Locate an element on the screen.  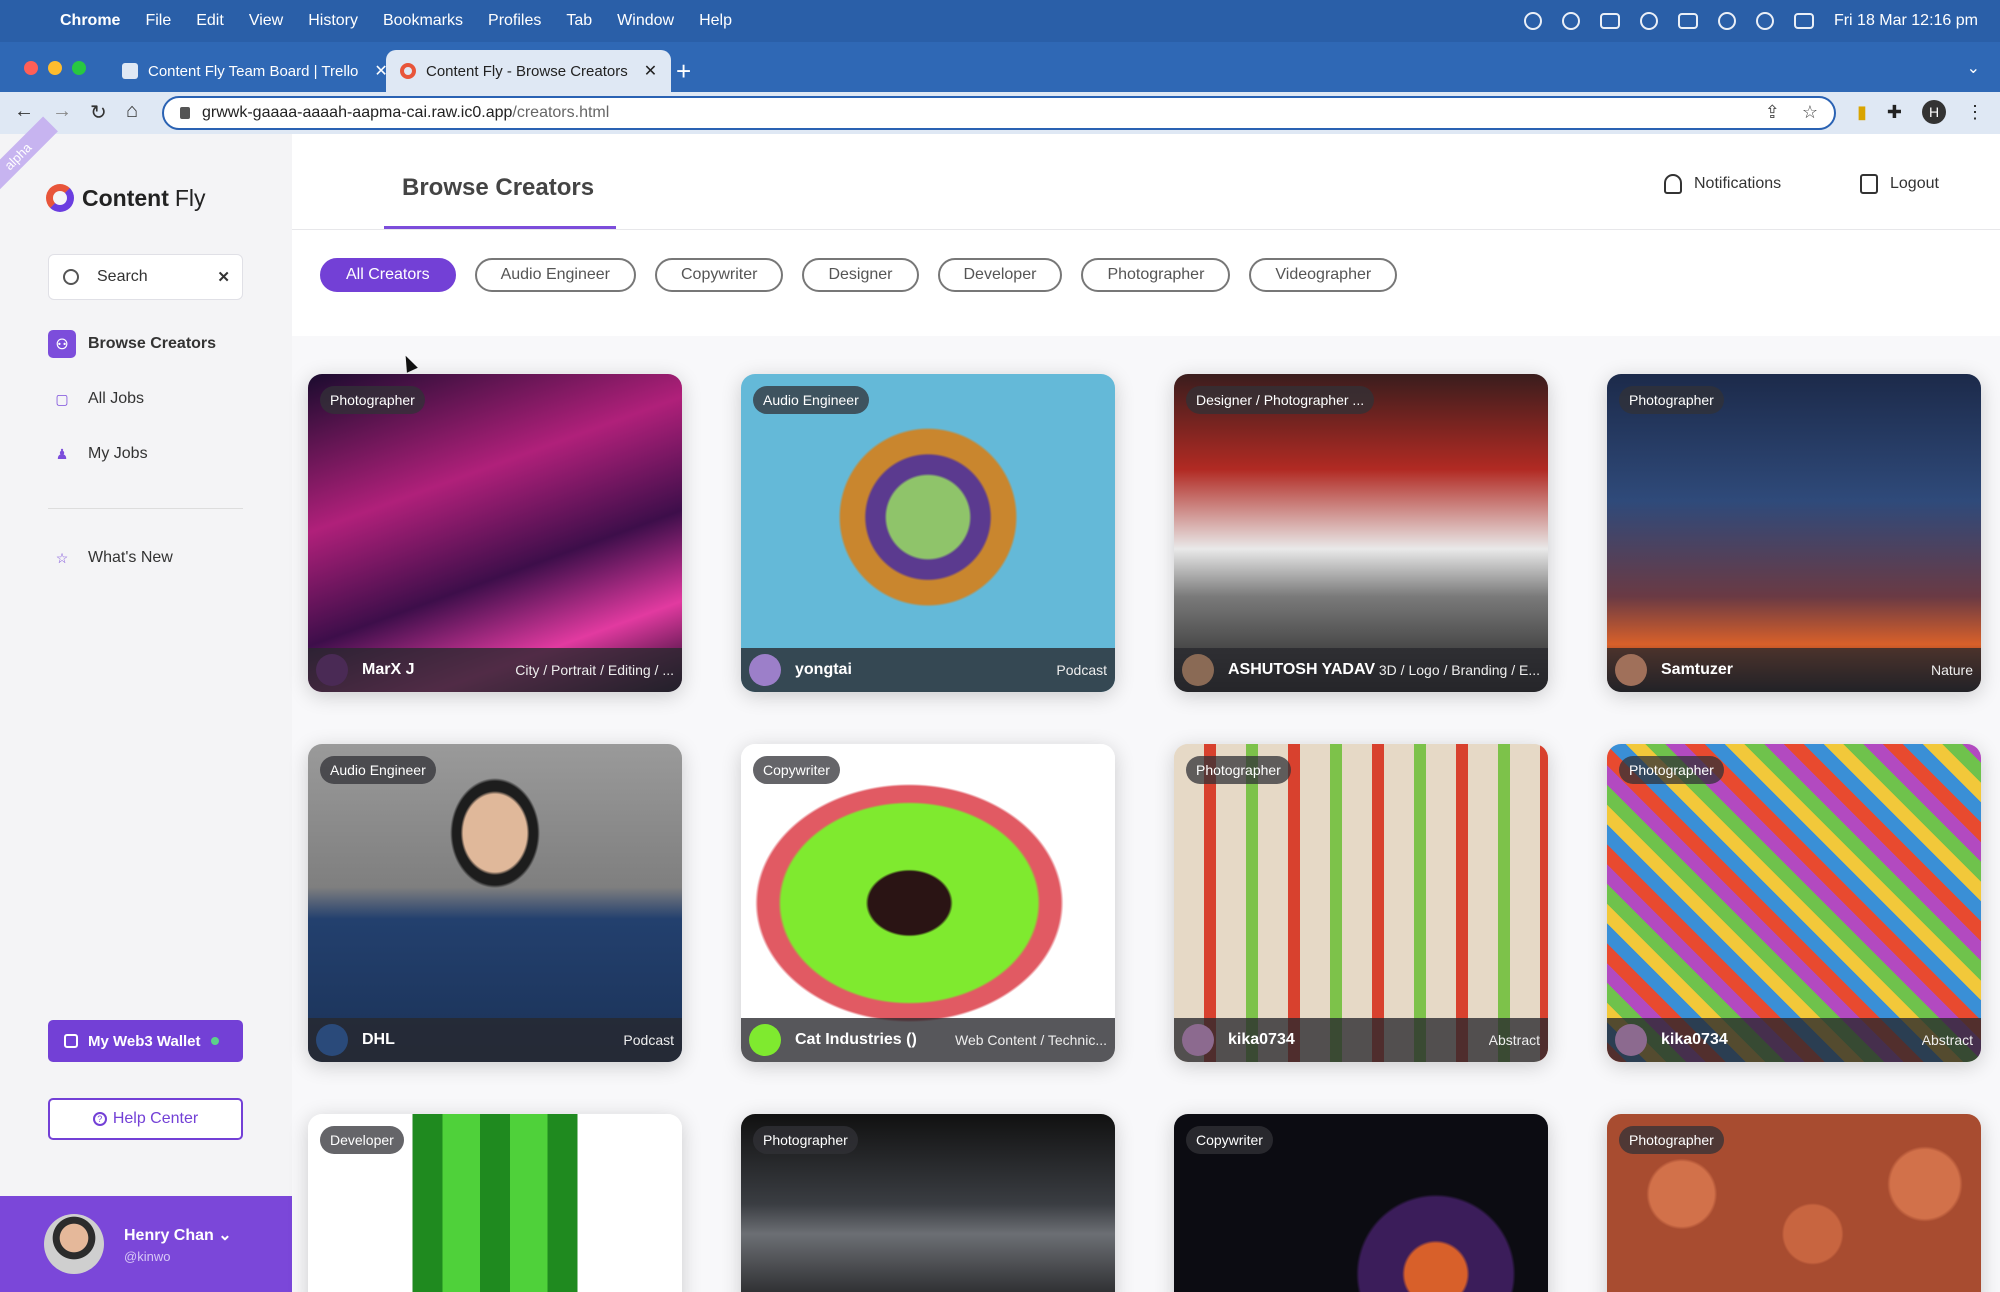
menu-edit: Edit is located at coordinates (210, 21).